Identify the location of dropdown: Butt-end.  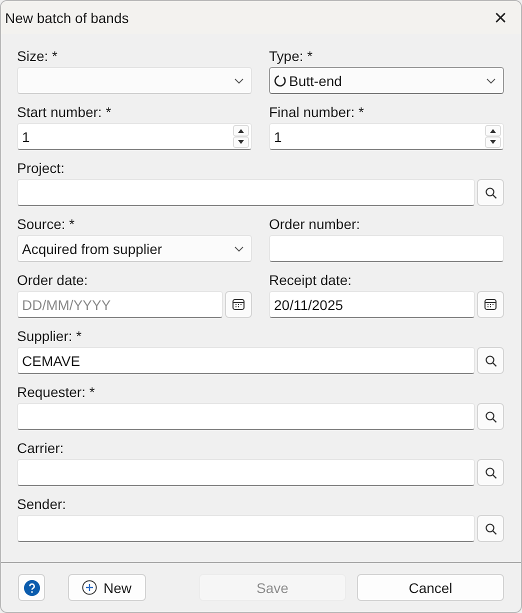
(386, 80).